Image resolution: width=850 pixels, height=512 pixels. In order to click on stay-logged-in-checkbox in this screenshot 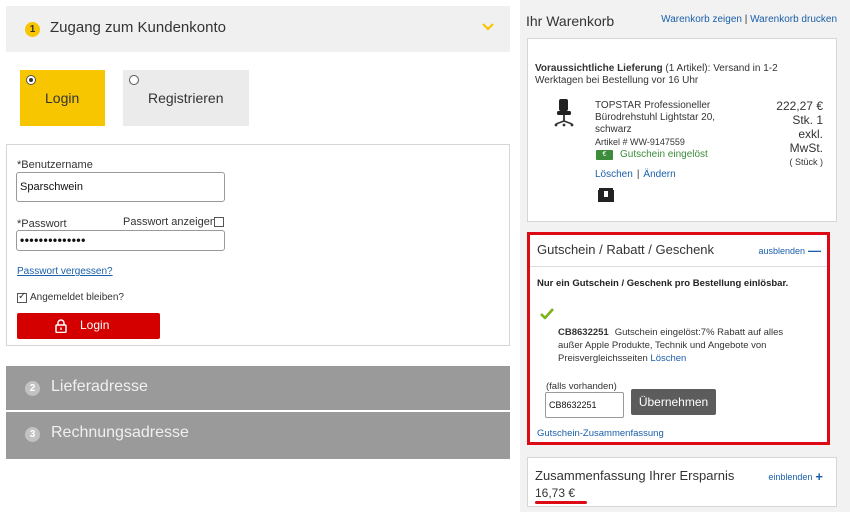, I will do `click(22, 297)`.